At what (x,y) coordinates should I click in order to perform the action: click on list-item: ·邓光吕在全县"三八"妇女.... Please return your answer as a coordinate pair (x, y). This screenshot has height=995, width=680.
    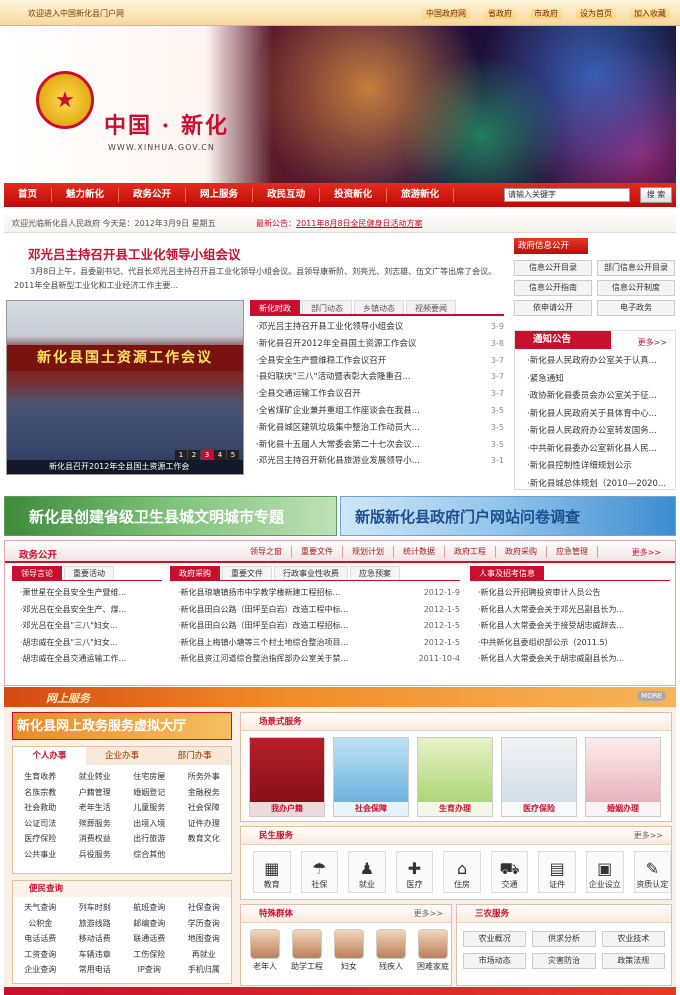
    Looking at the image, I should click on (87, 626).